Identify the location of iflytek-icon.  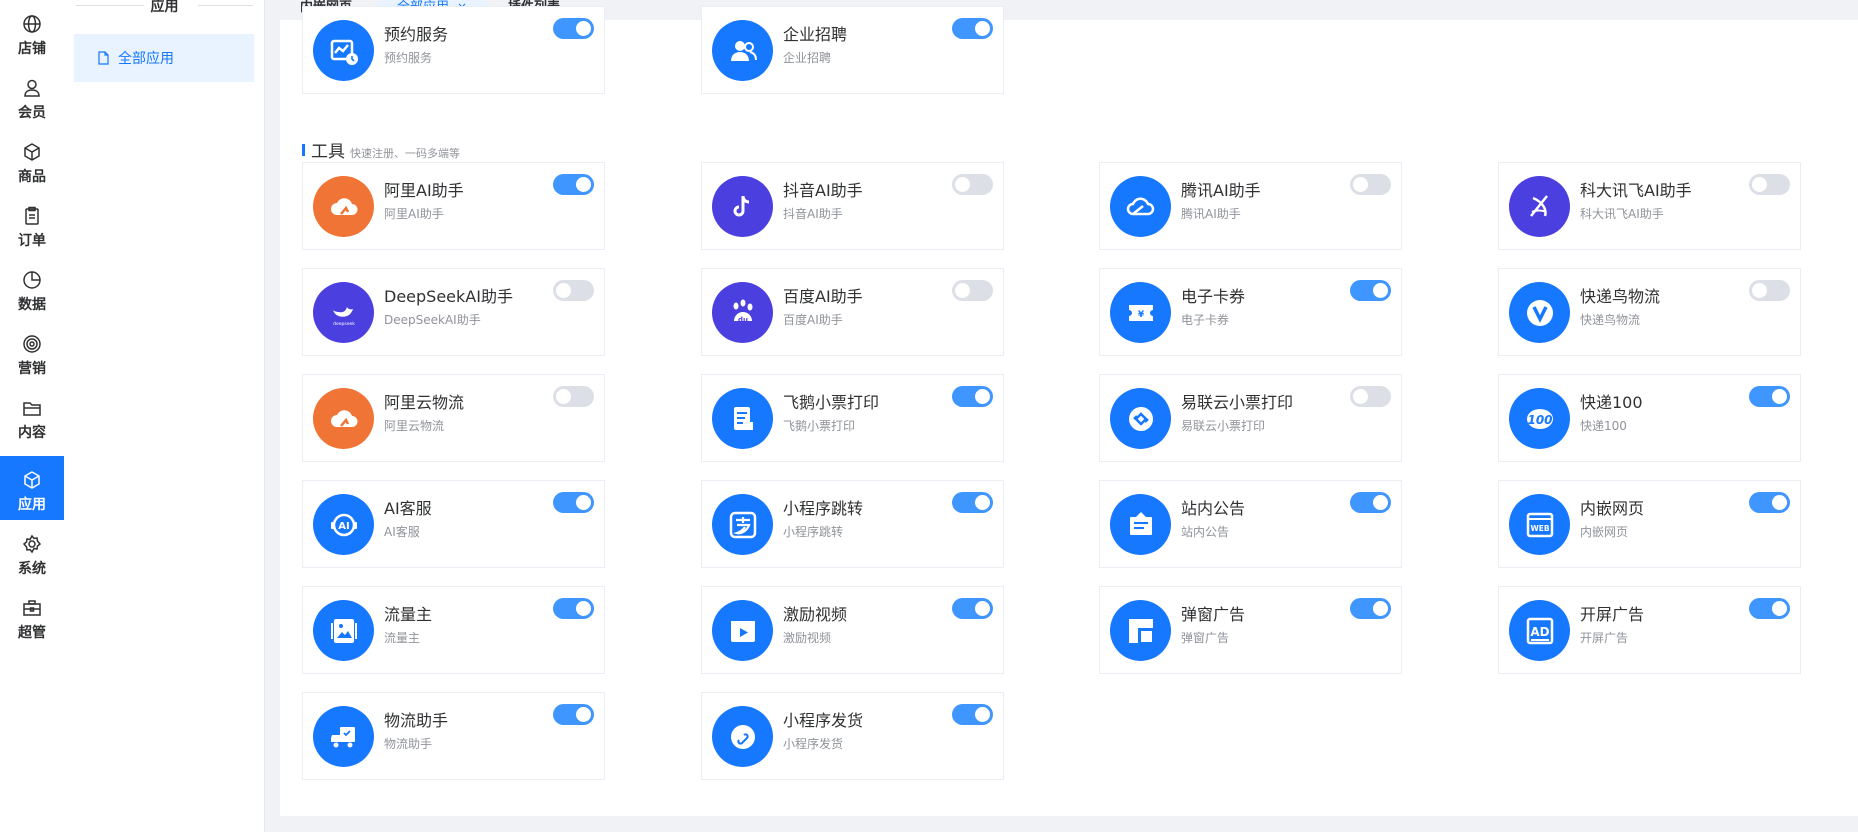
(1539, 206).